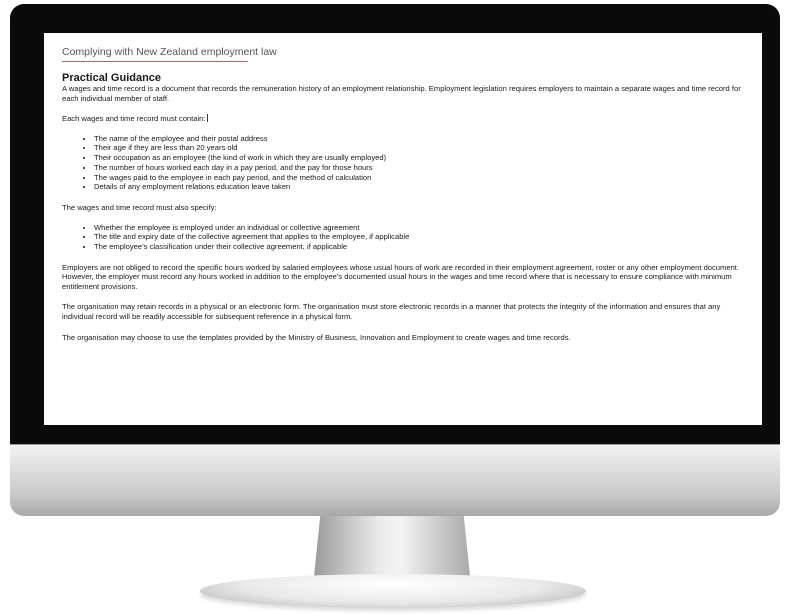 This screenshot has height=614, width=786. Describe the element at coordinates (392, 546) in the screenshot. I see `monitor-stand-neck` at that location.